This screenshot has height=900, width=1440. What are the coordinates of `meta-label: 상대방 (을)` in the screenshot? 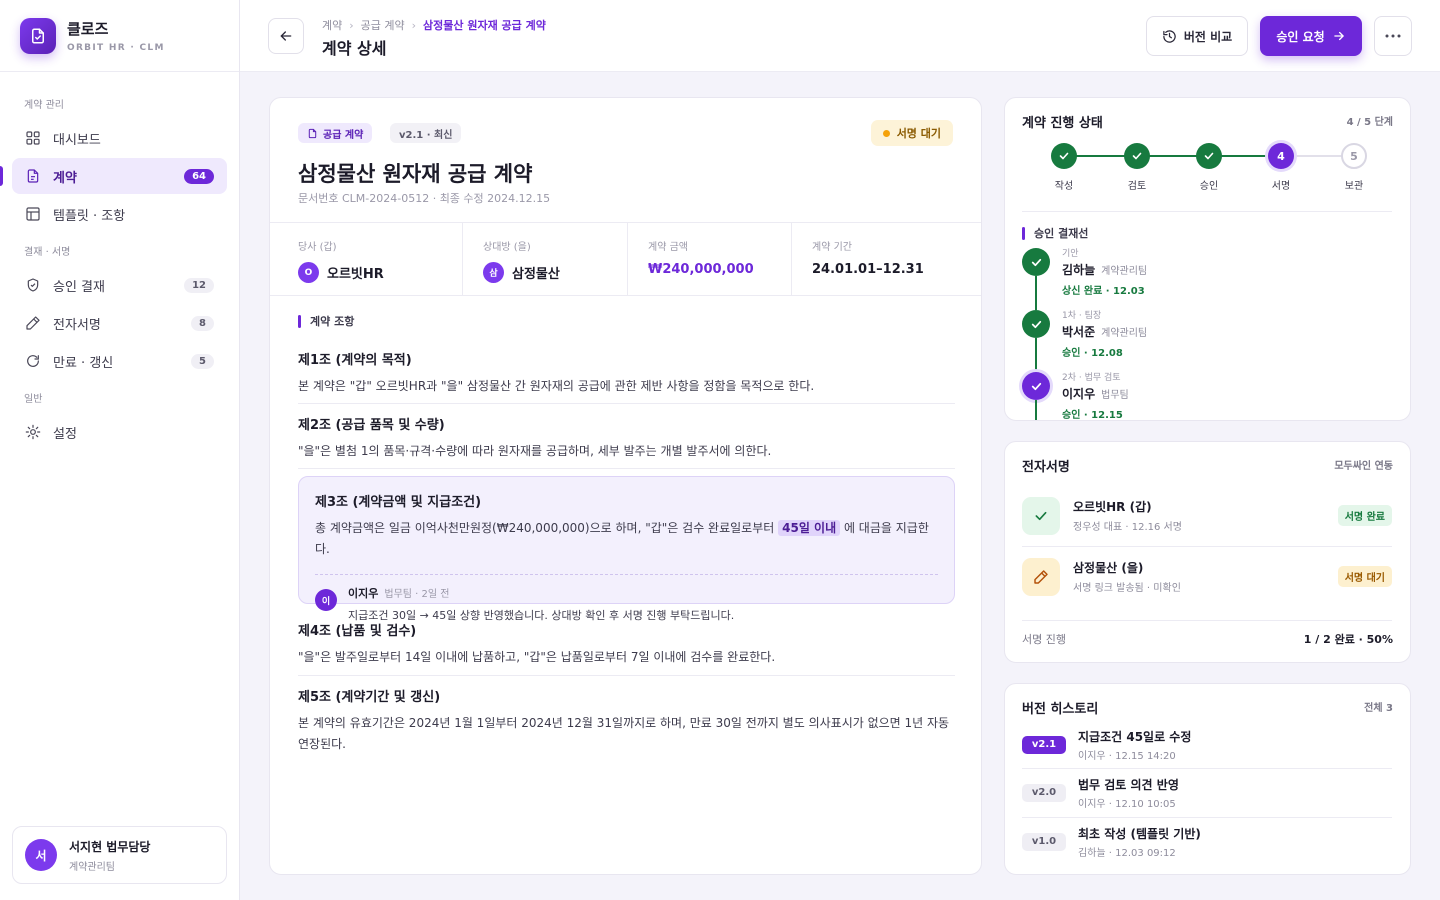 It's located at (507, 247).